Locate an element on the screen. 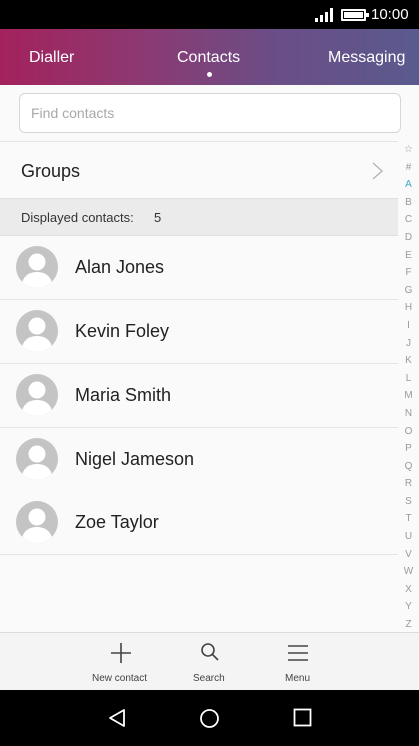 This screenshot has height=746, width=419. alphabet-index: ☆ # A B C D E F G H I J K L M N O P Q R S T U V W X Y Z is located at coordinates (408, 387).